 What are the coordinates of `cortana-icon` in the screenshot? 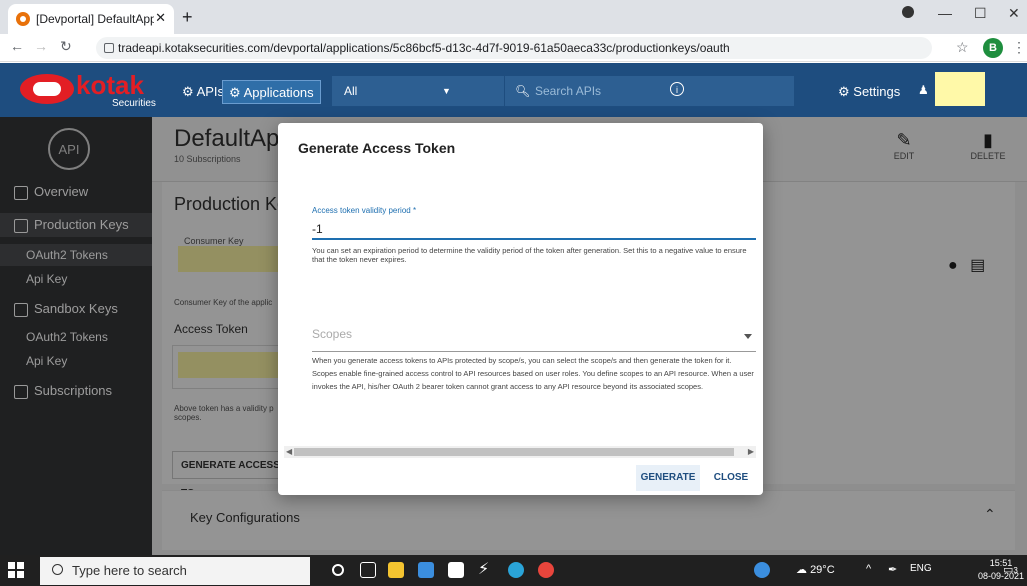 It's located at (338, 570).